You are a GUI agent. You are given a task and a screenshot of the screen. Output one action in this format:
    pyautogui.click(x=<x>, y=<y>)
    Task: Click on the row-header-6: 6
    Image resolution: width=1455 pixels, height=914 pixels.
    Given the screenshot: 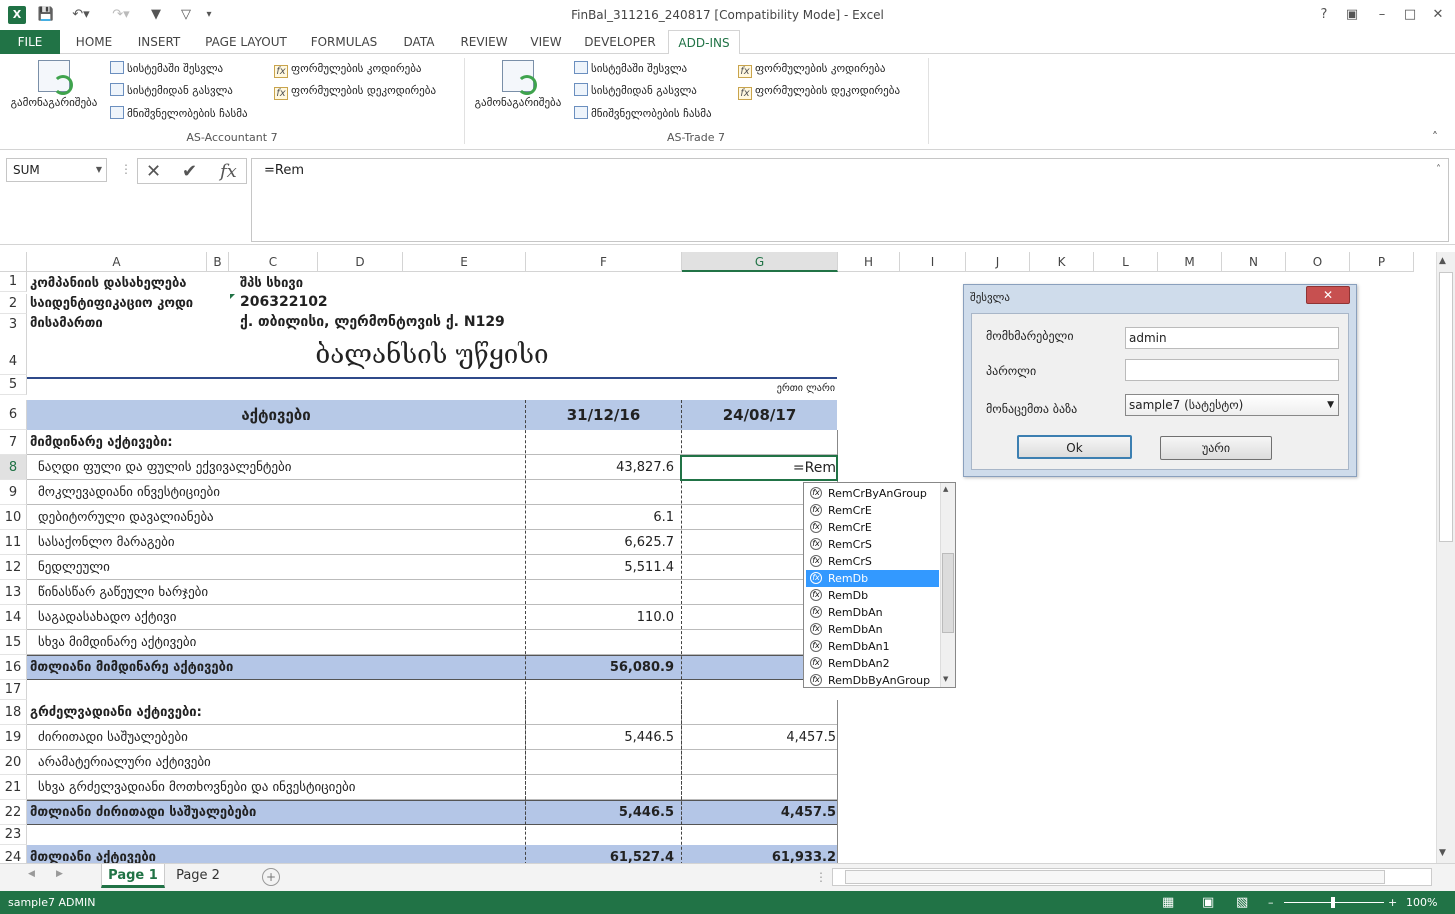 What is the action you would take?
    pyautogui.click(x=13, y=415)
    